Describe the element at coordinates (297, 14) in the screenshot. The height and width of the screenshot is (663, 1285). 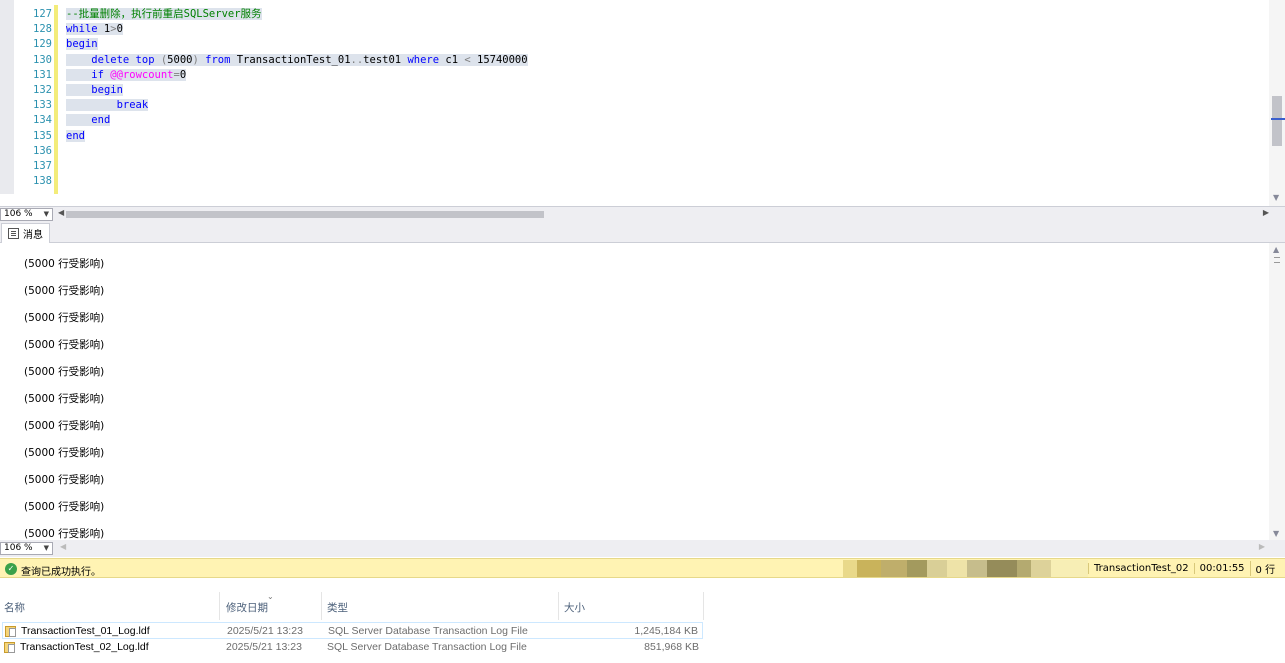
I see `code-line: --批量删除，执行前重启SQLServer服务` at that location.